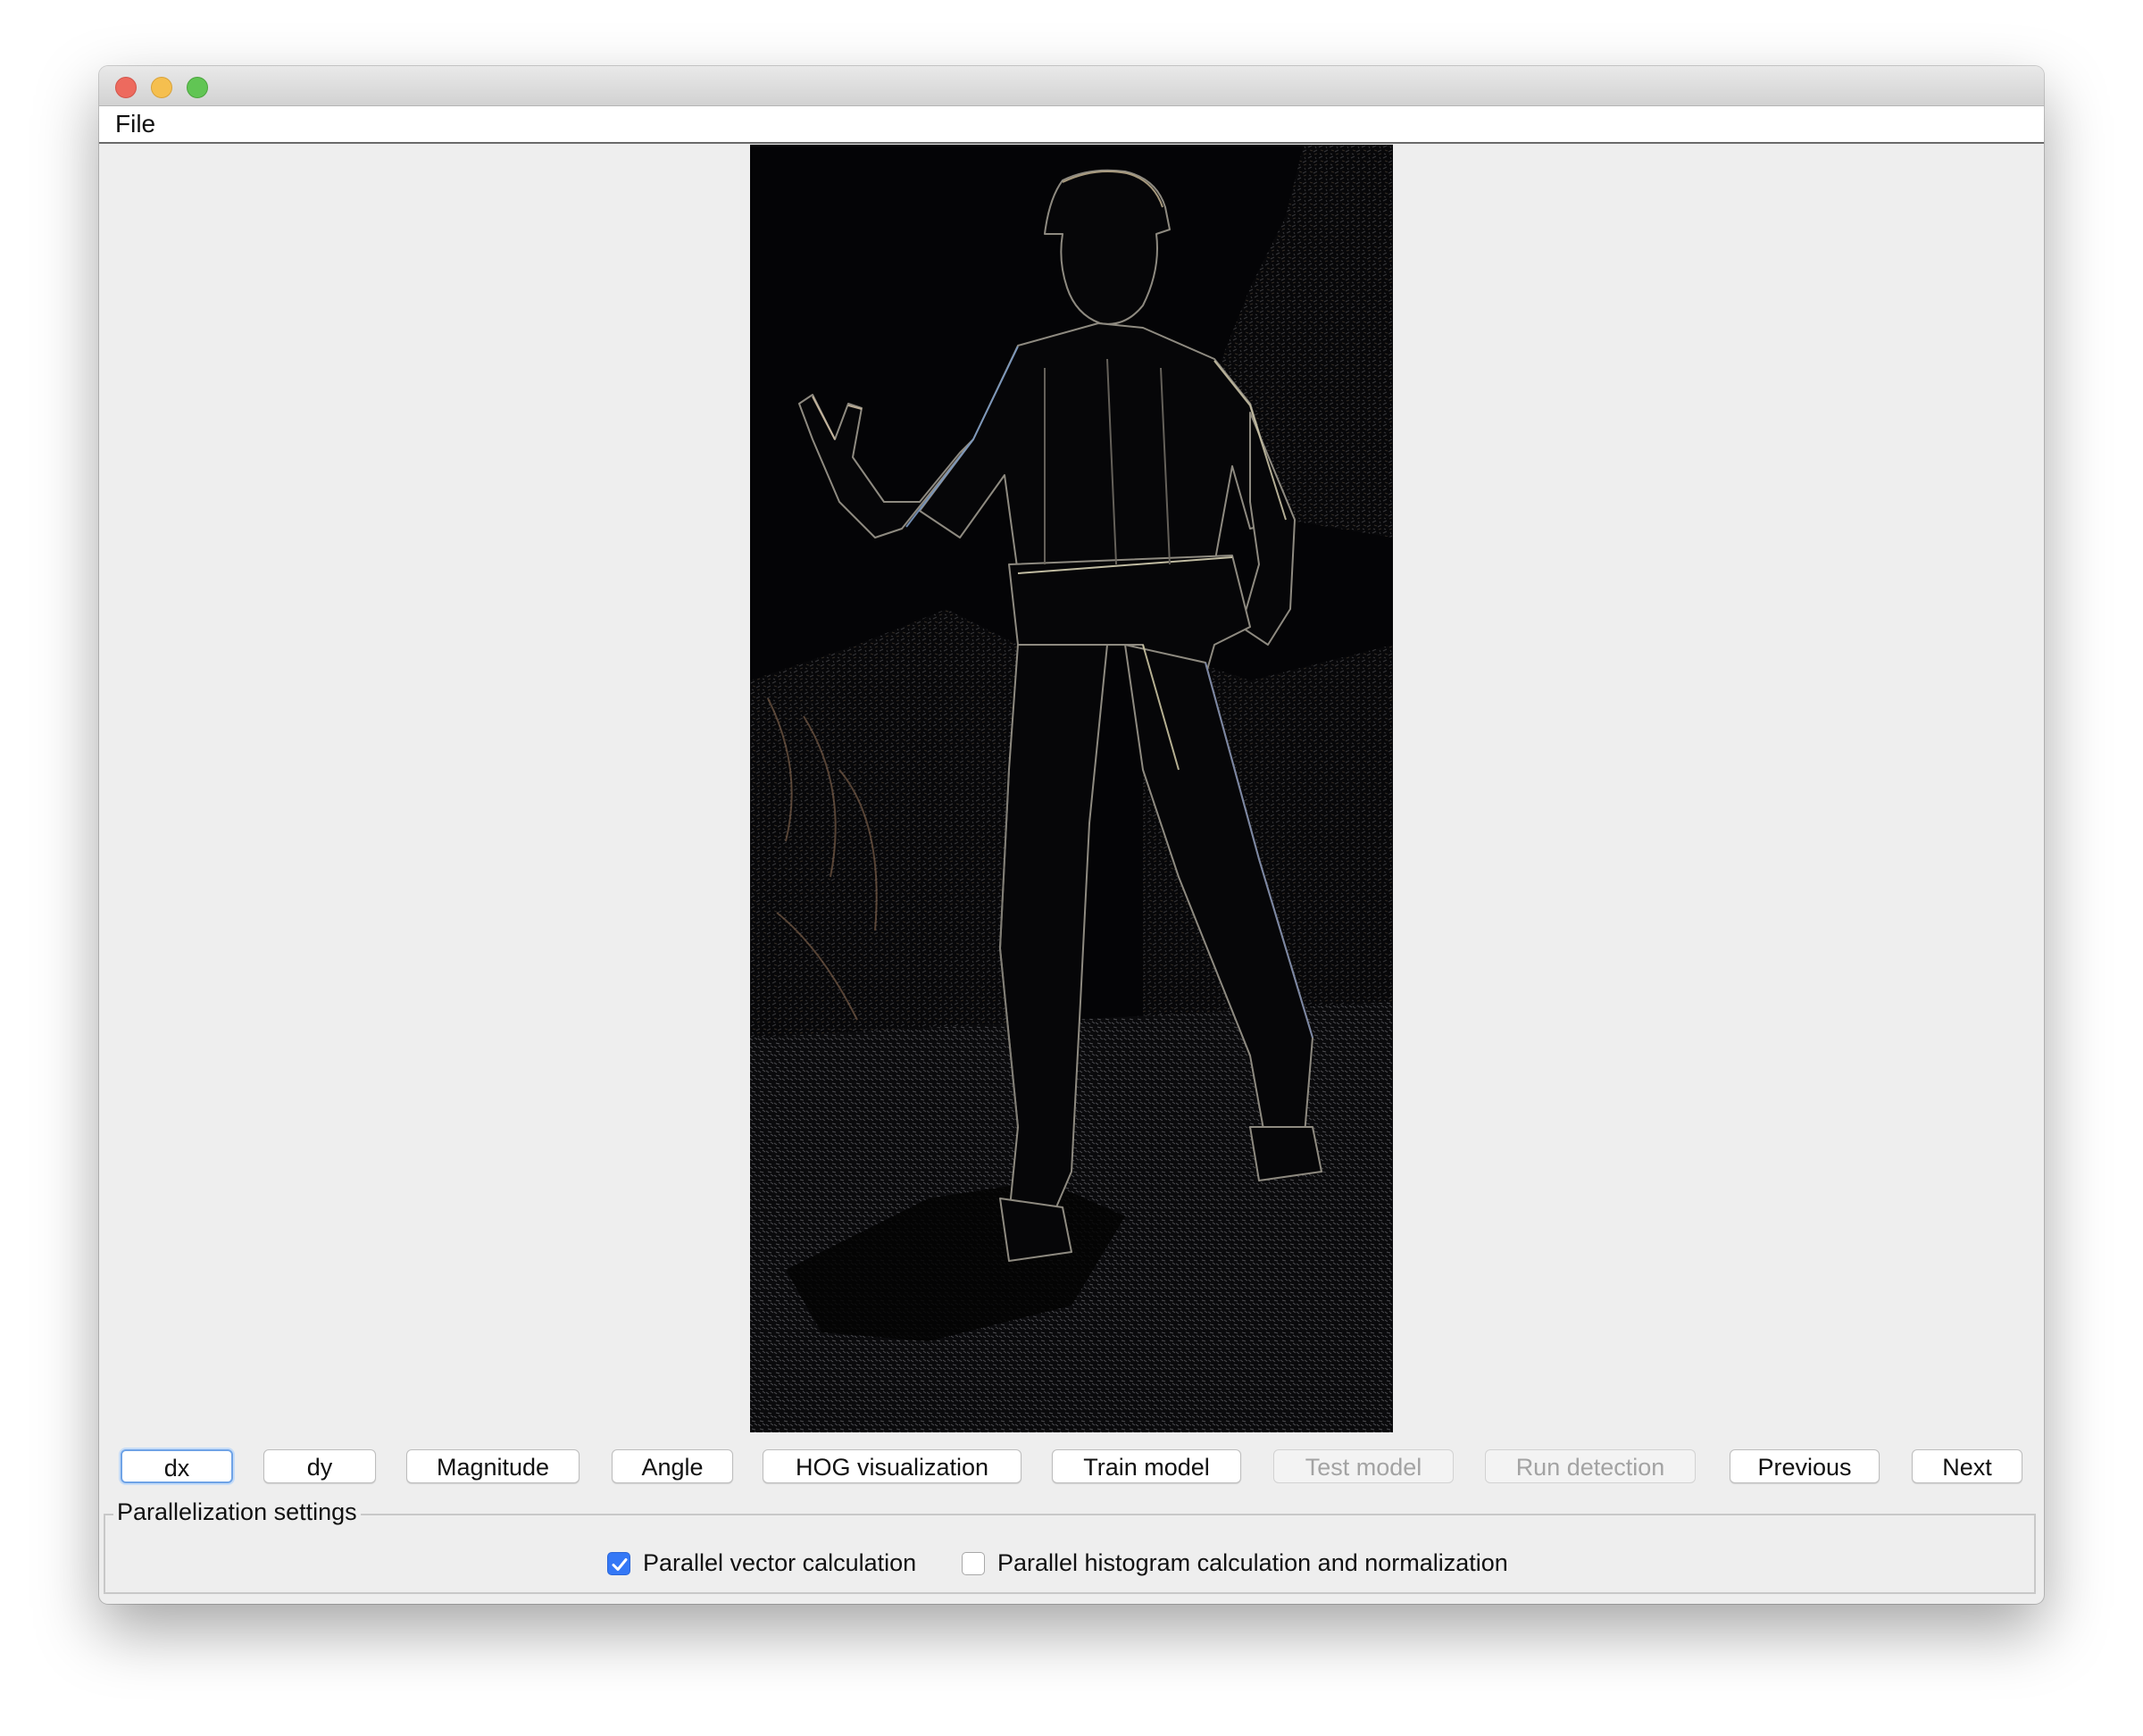  What do you see at coordinates (779, 1563) in the screenshot?
I see `parallel-vector-label: Parallel vector calculation` at bounding box center [779, 1563].